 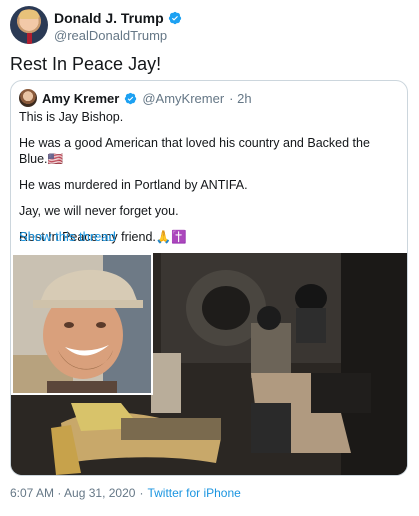 I want to click on portrait-face-icon, so click(x=82, y=324).